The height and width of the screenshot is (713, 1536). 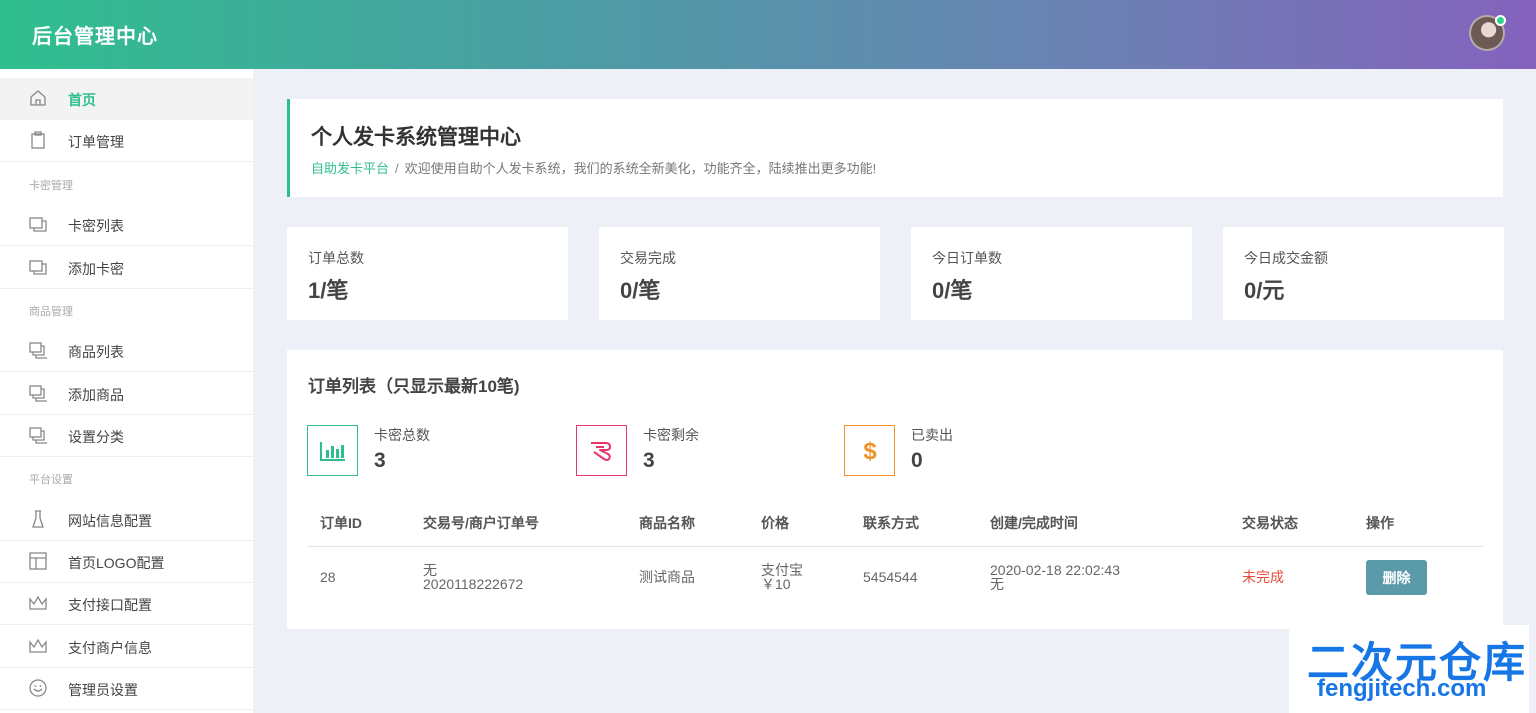 What do you see at coordinates (890, 577) in the screenshot?
I see `cell-contact: 5454544` at bounding box center [890, 577].